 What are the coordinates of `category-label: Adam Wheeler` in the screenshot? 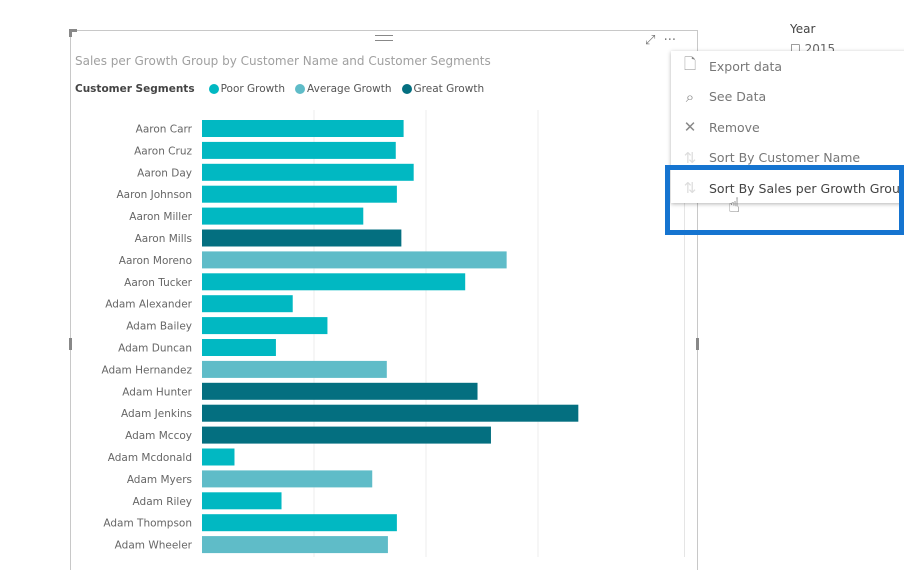 It's located at (154, 546).